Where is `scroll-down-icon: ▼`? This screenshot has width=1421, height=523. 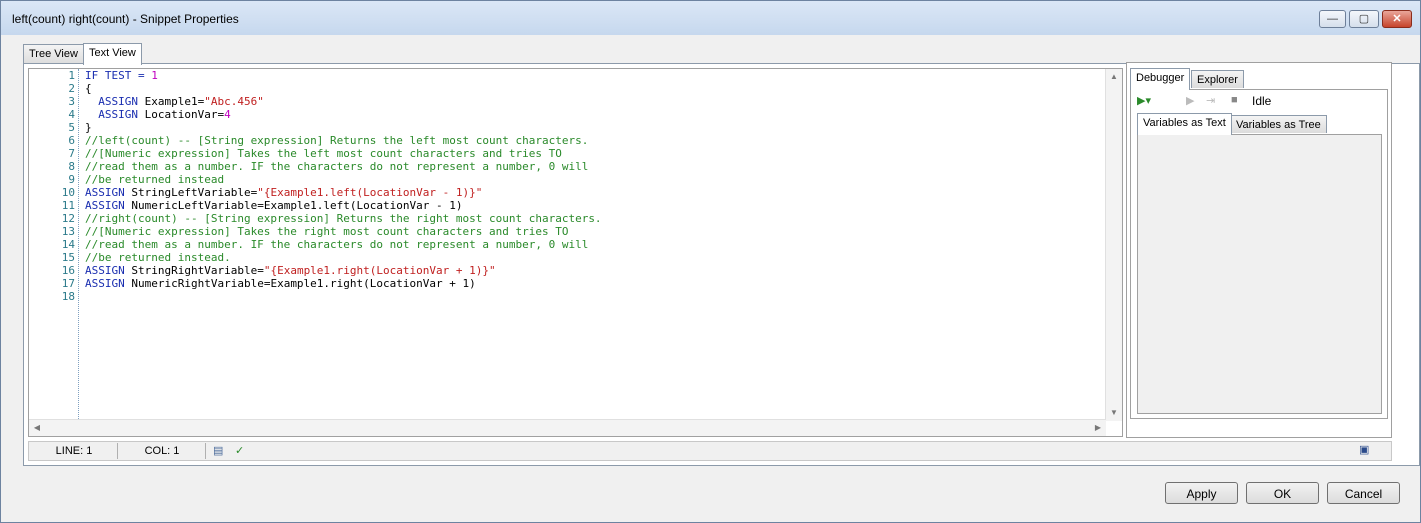 scroll-down-icon: ▼ is located at coordinates (1114, 413).